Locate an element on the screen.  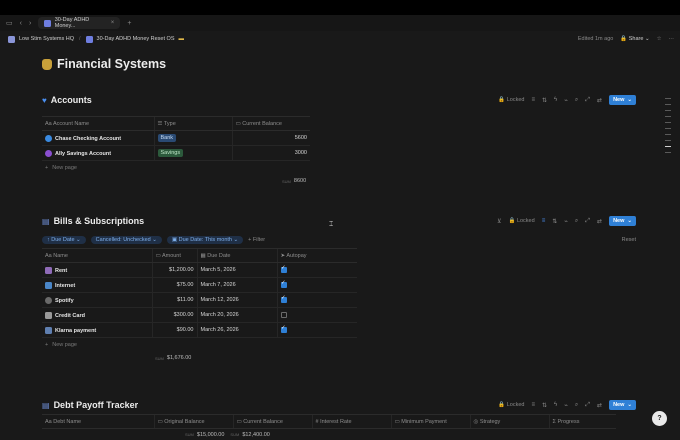
sidebar-toggle-icon: ▭ is located at coordinates (9, 23).